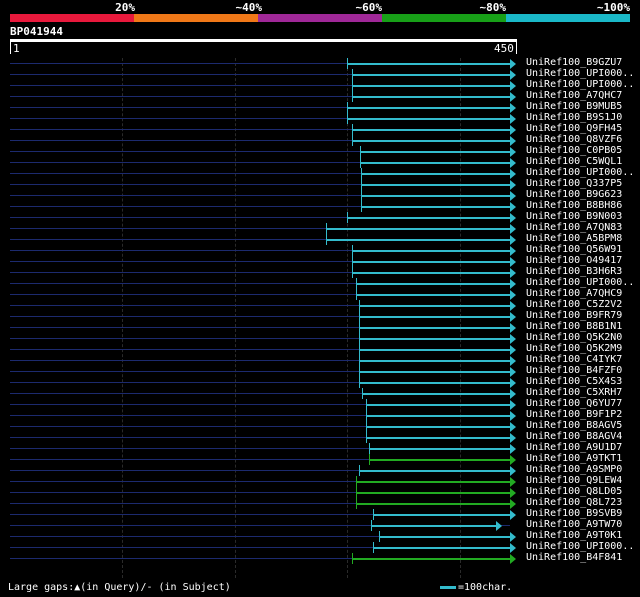 The height and width of the screenshot is (597, 640). What do you see at coordinates (574, 227) in the screenshot?
I see `hit-label: UniRef100_A7QN83` at bounding box center [574, 227].